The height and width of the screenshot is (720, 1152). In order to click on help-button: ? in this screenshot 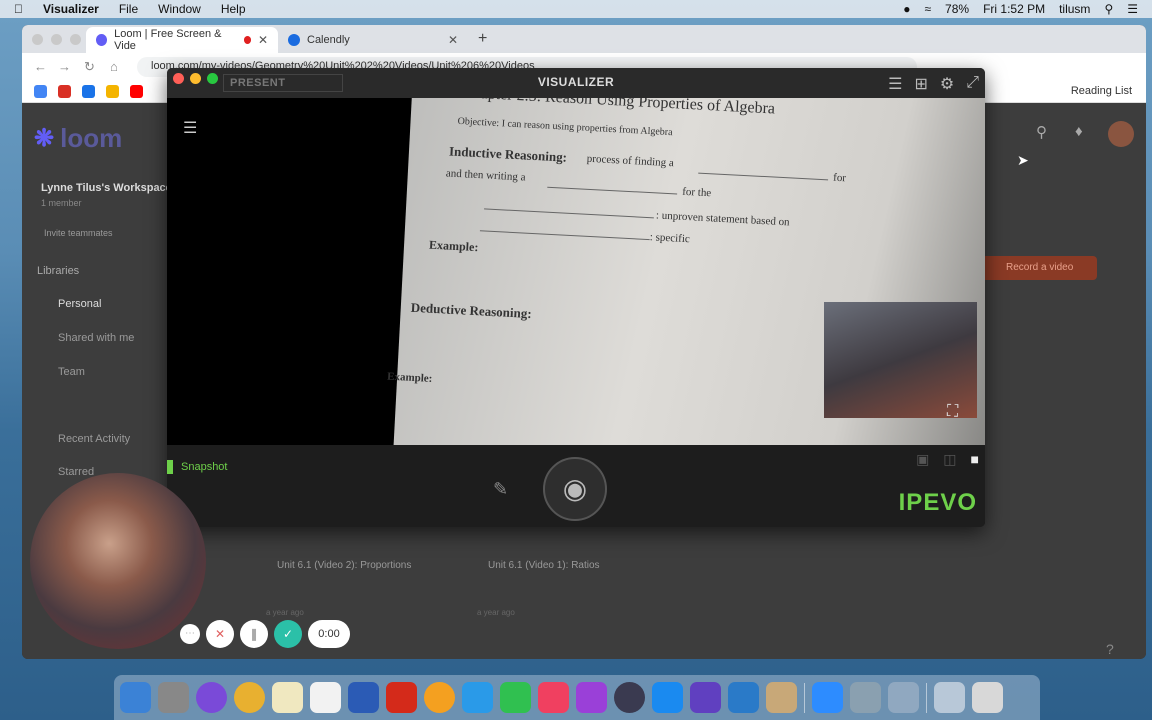, I will do `click(1110, 649)`.